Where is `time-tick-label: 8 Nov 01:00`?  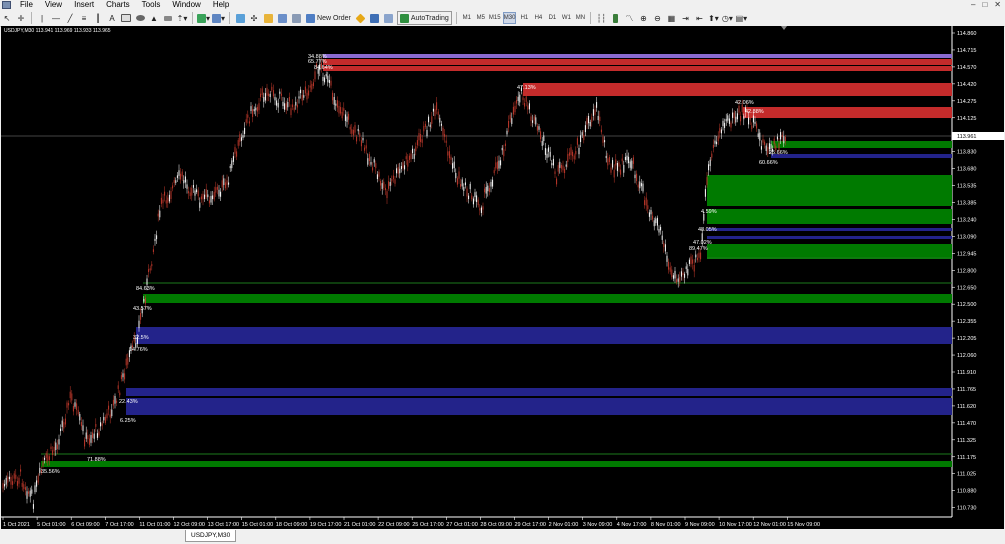
time-tick-label: 8 Nov 01:00 is located at coordinates (666, 525).